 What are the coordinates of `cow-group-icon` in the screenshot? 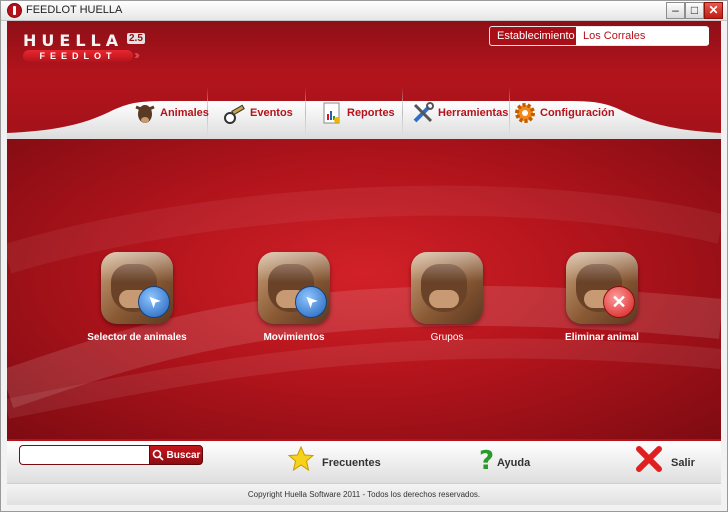 It's located at (447, 288).